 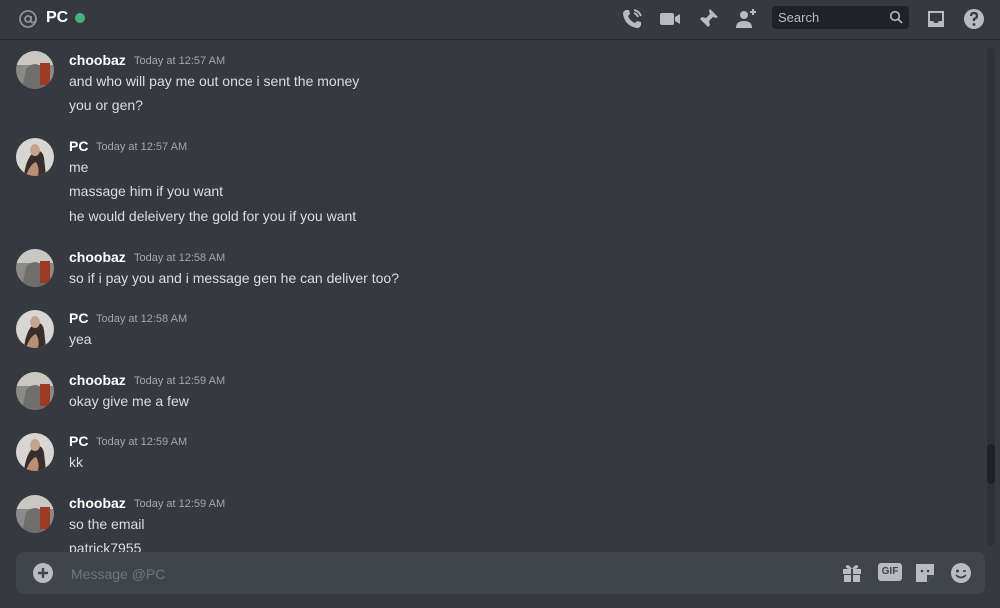 I want to click on emoji-icon, so click(x=961, y=573).